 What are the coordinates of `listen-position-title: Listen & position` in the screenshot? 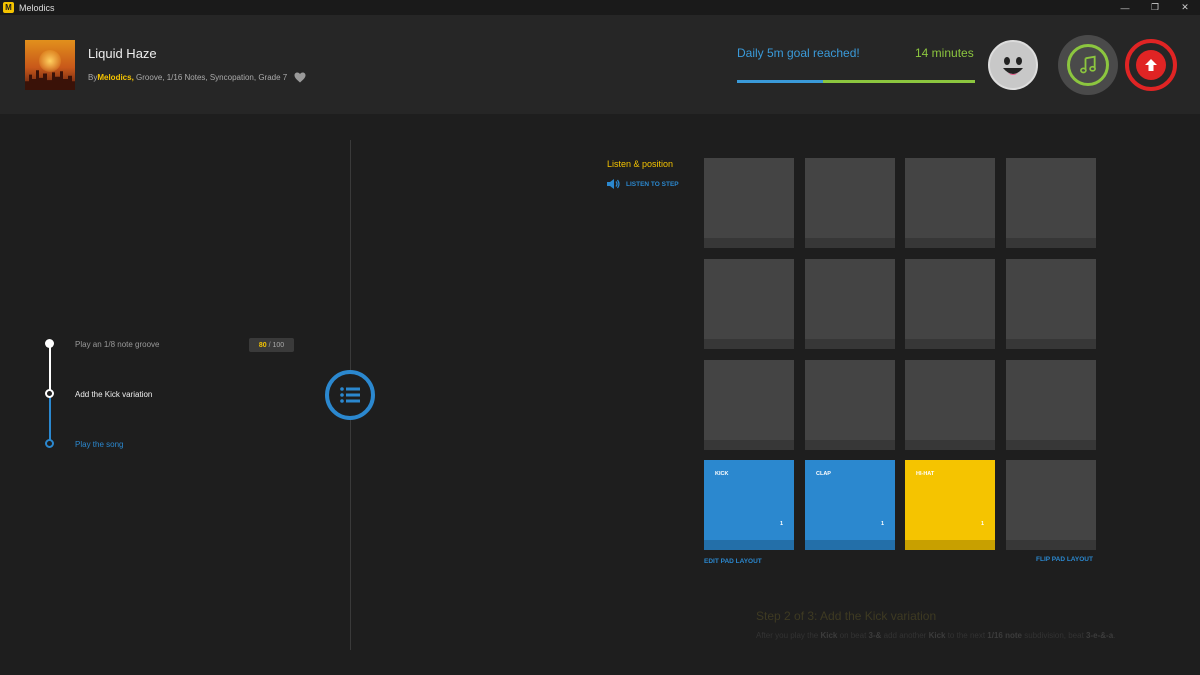 It's located at (640, 164).